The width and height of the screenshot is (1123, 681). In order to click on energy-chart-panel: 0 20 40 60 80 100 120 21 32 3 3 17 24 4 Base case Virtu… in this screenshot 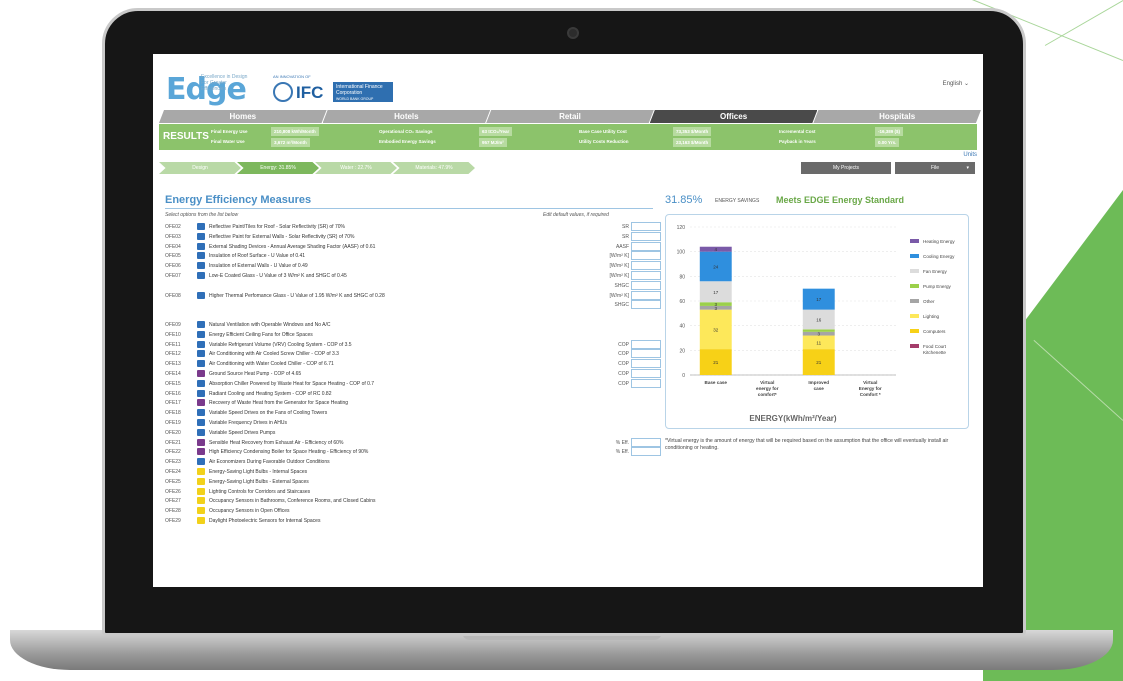, I will do `click(817, 321)`.